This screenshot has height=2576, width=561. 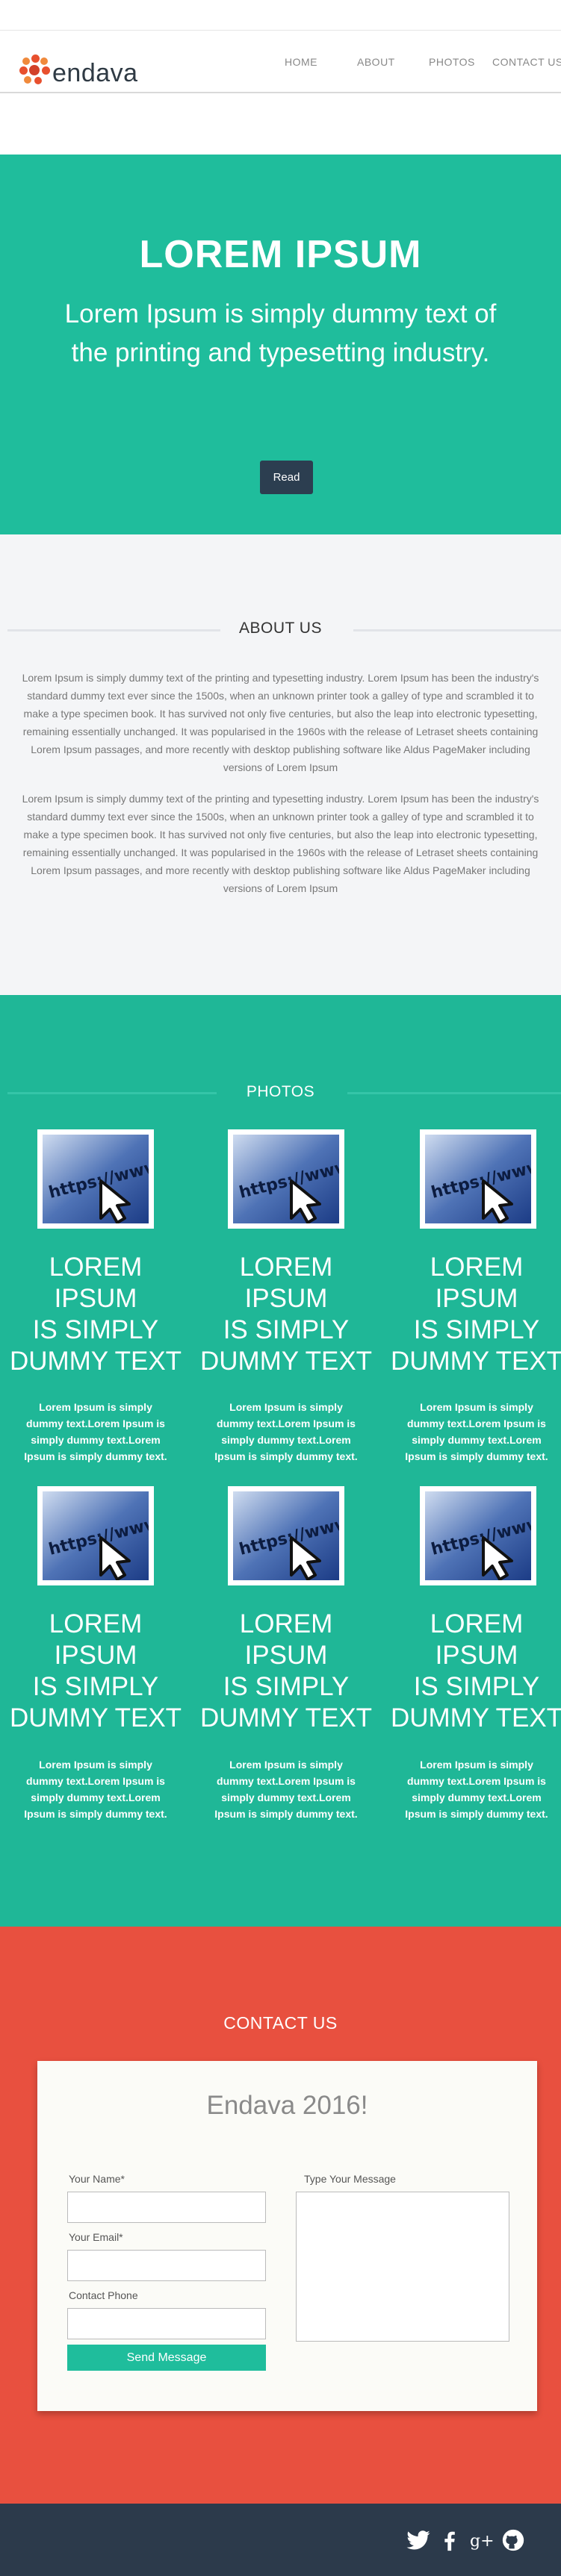 I want to click on twitter-icon, so click(x=418, y=2540).